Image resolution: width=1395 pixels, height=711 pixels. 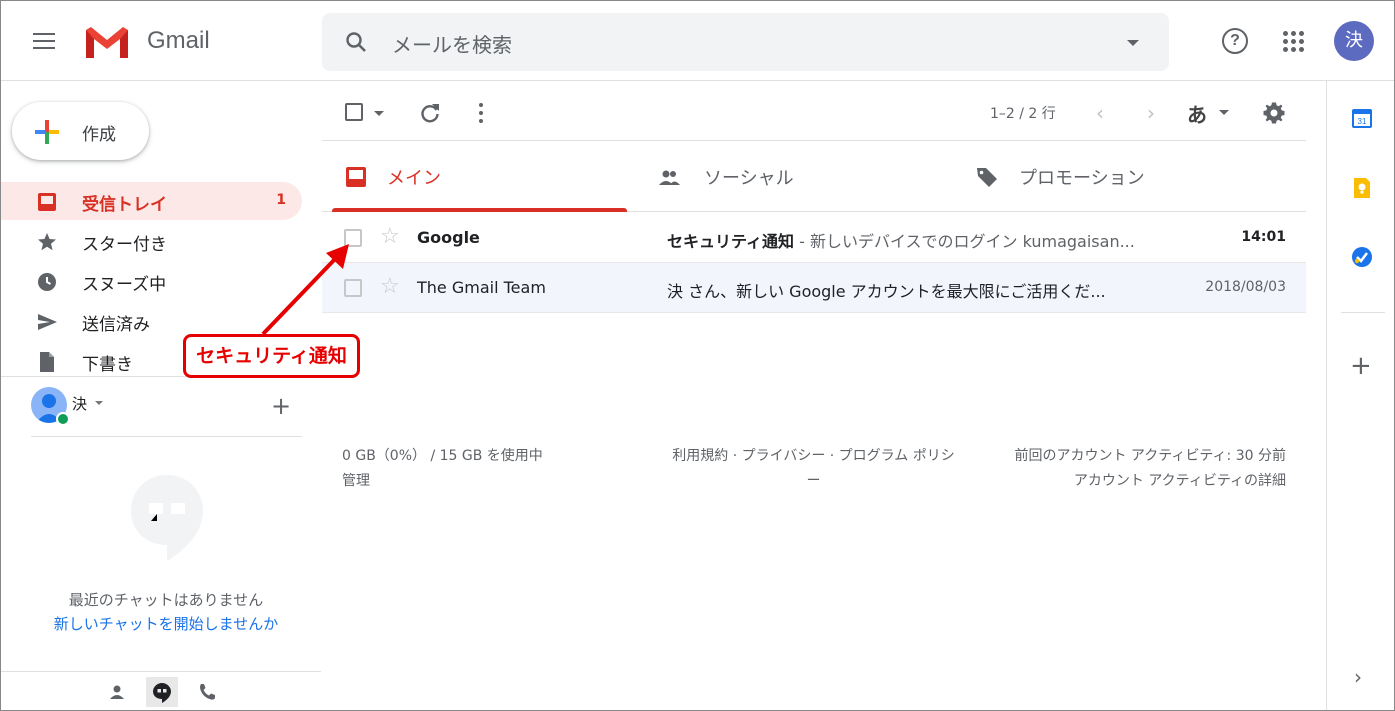 What do you see at coordinates (178, 41) in the screenshot?
I see `gmail-logo-text: Gmail` at bounding box center [178, 41].